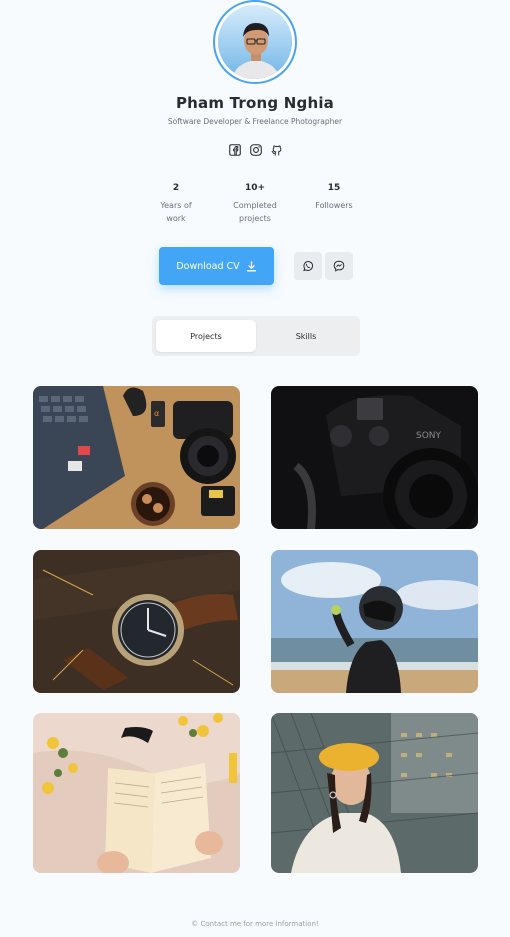 The height and width of the screenshot is (937, 510). I want to click on stat-value: 15, so click(334, 188).